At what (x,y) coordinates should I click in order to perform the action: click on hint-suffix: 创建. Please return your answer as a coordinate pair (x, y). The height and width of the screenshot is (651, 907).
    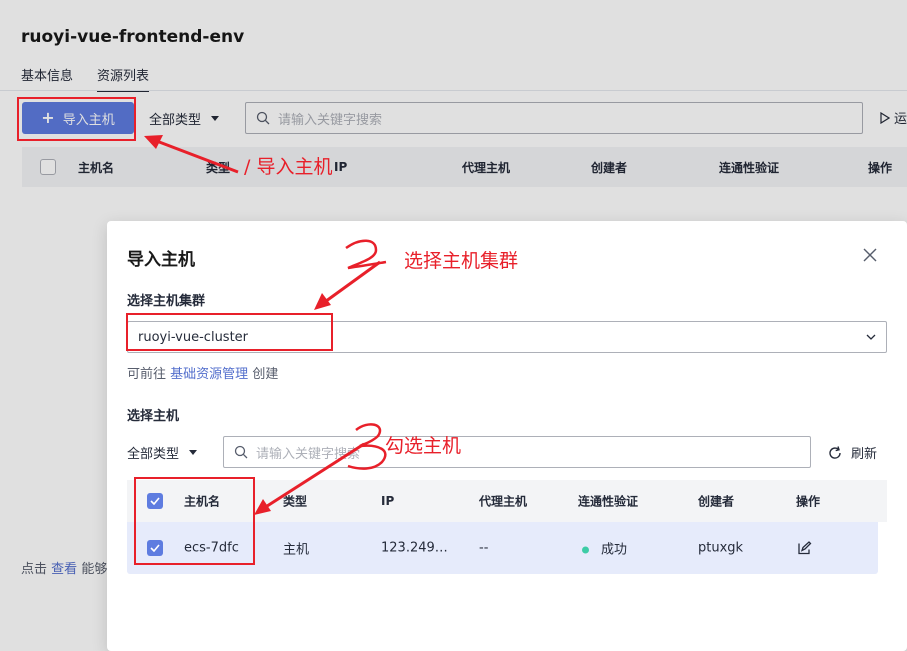
    Looking at the image, I should click on (265, 374).